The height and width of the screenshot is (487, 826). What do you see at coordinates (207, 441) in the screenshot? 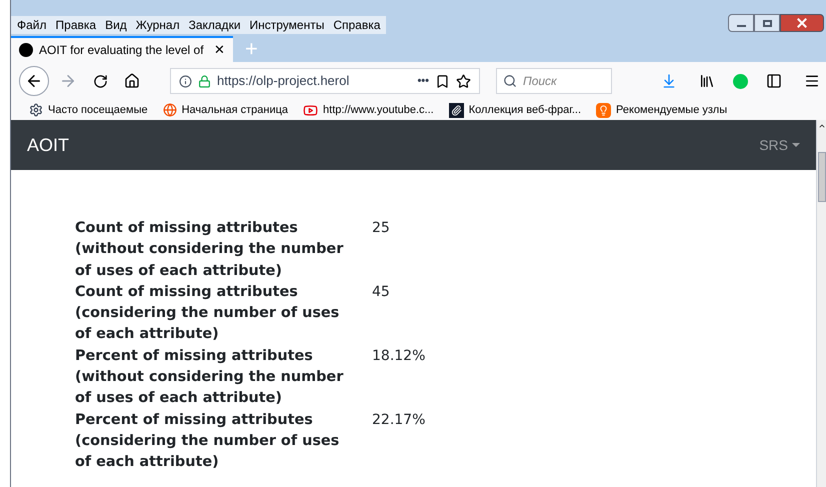
I see `stat-label: Percent of missing attributes (considering the number of uses of each attribute)` at bounding box center [207, 441].